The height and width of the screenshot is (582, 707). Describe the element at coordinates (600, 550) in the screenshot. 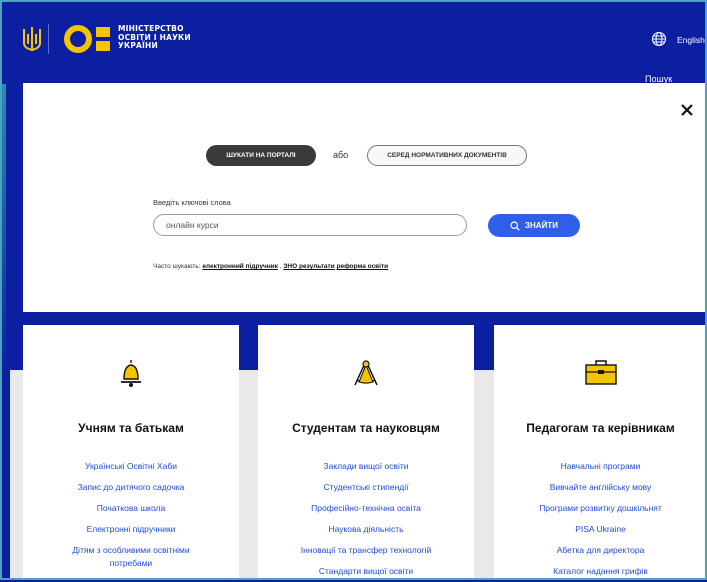

I see `card-link: Абетка для директора` at that location.